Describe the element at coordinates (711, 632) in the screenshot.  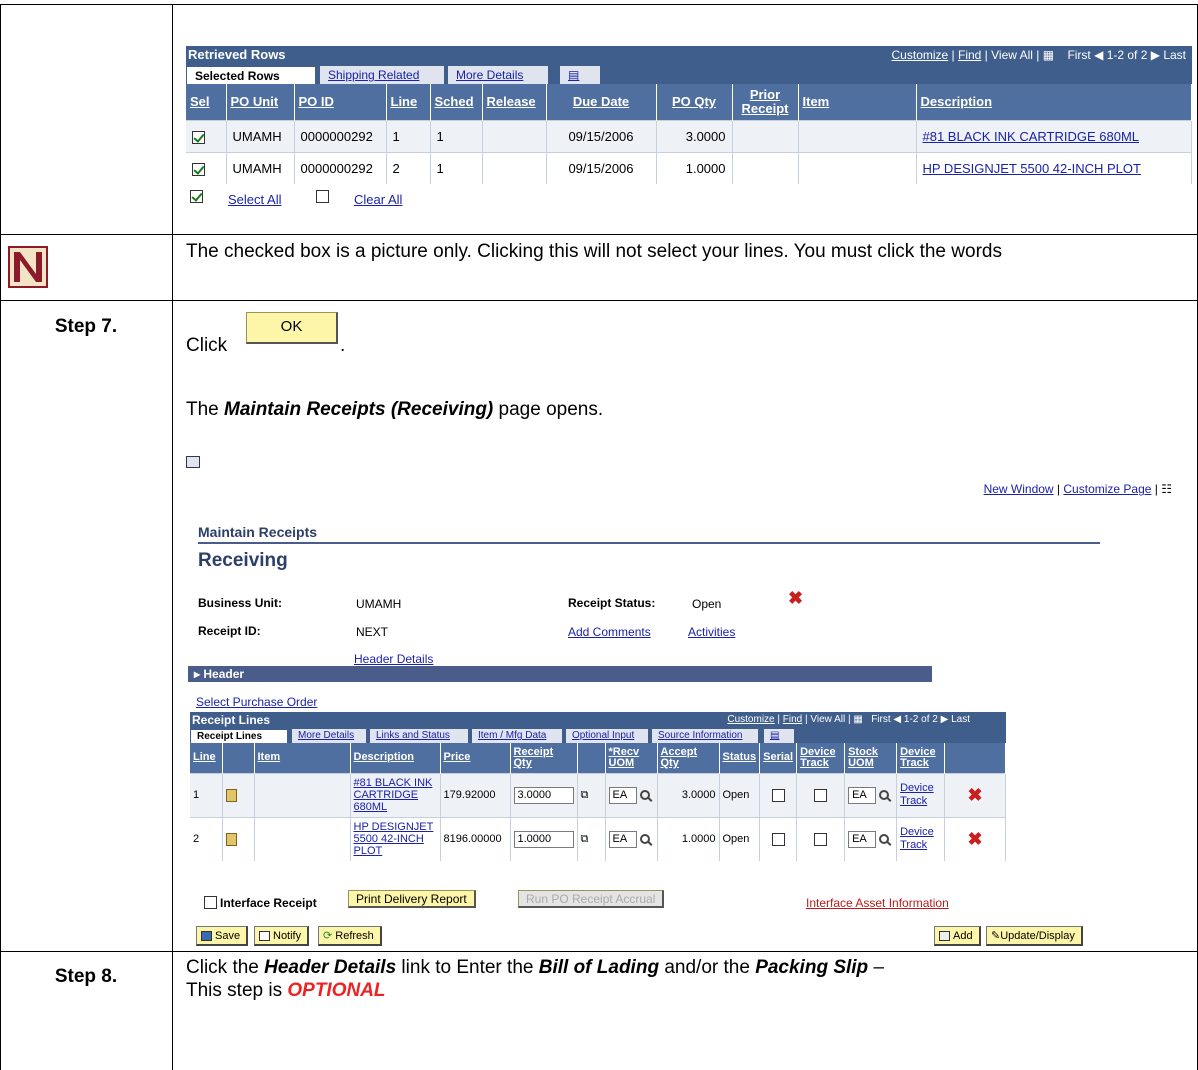
I see `activities-link: Activities` at that location.